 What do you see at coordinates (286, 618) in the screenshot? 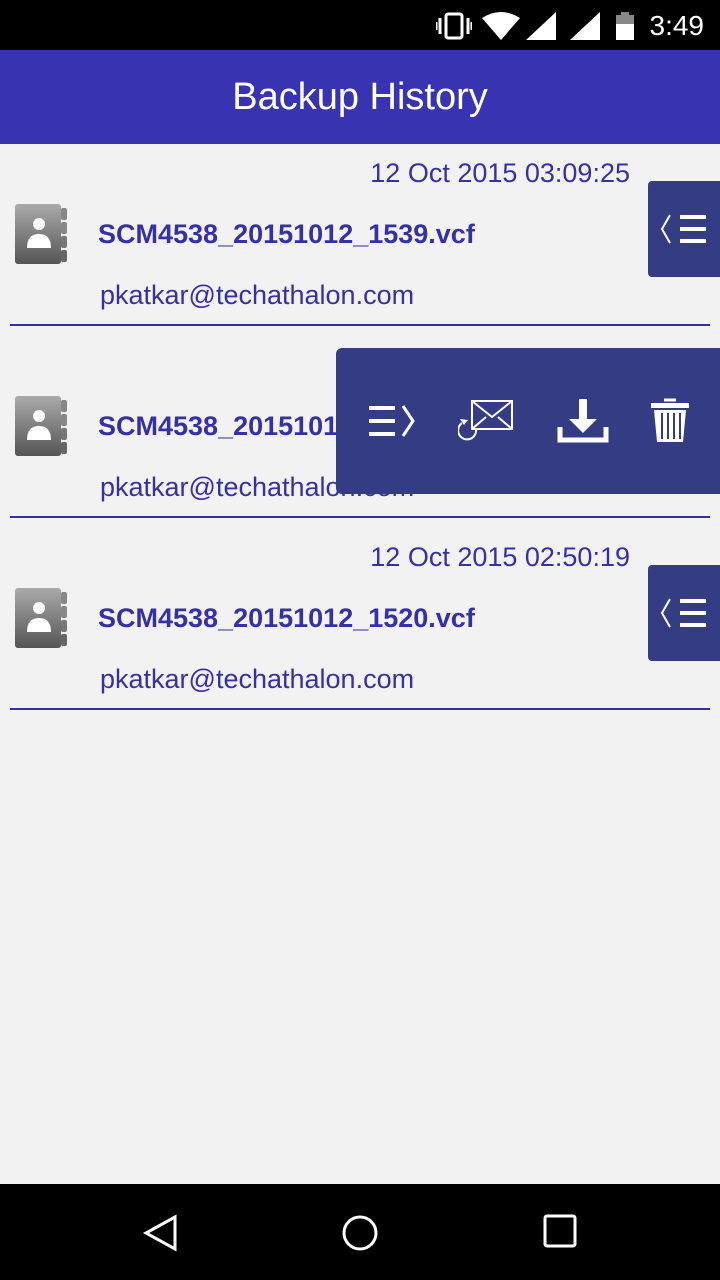
I see `backup-filename: SCM4538_20151012_1520.vcf` at bounding box center [286, 618].